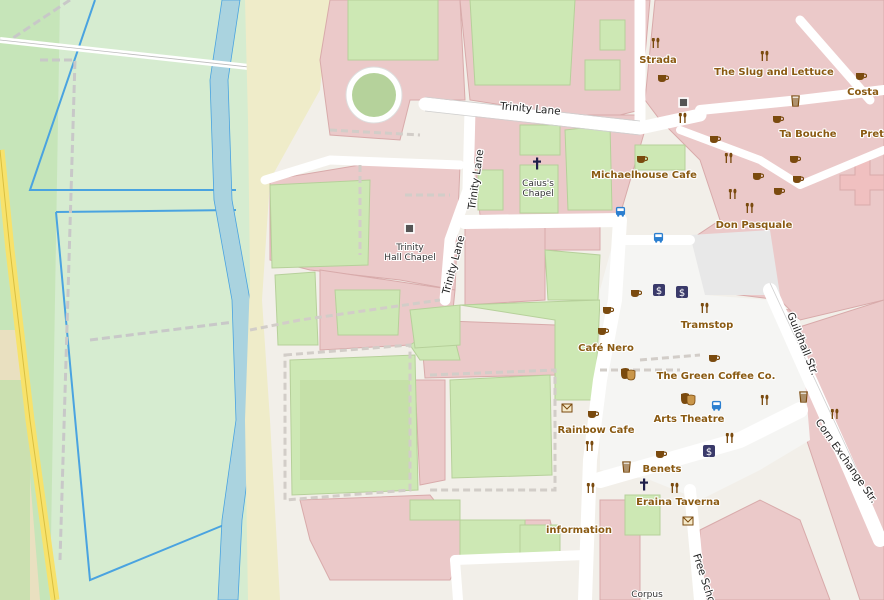  Describe the element at coordinates (807, 134) in the screenshot. I see `label-ta-bouche: Ta Bouche` at that location.